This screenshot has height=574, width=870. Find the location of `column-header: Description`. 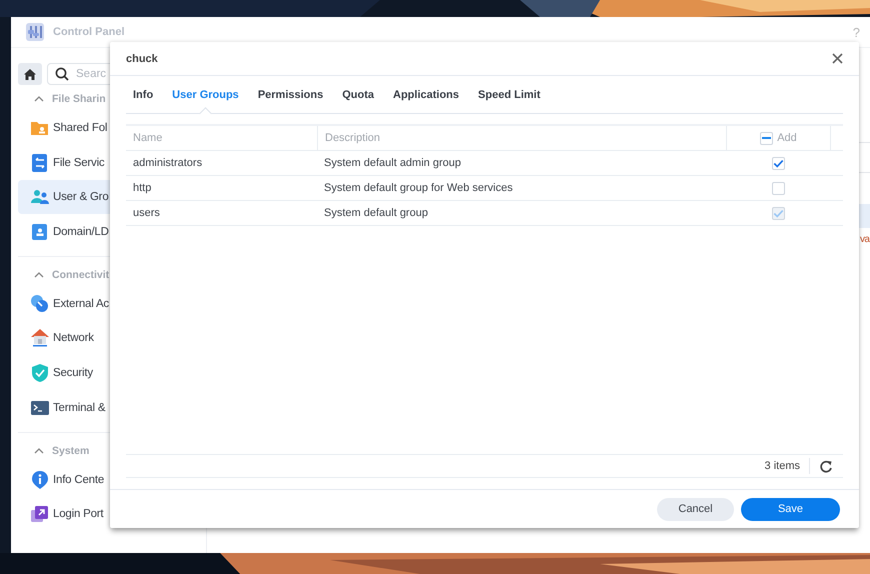

column-header: Description is located at coordinates (521, 138).